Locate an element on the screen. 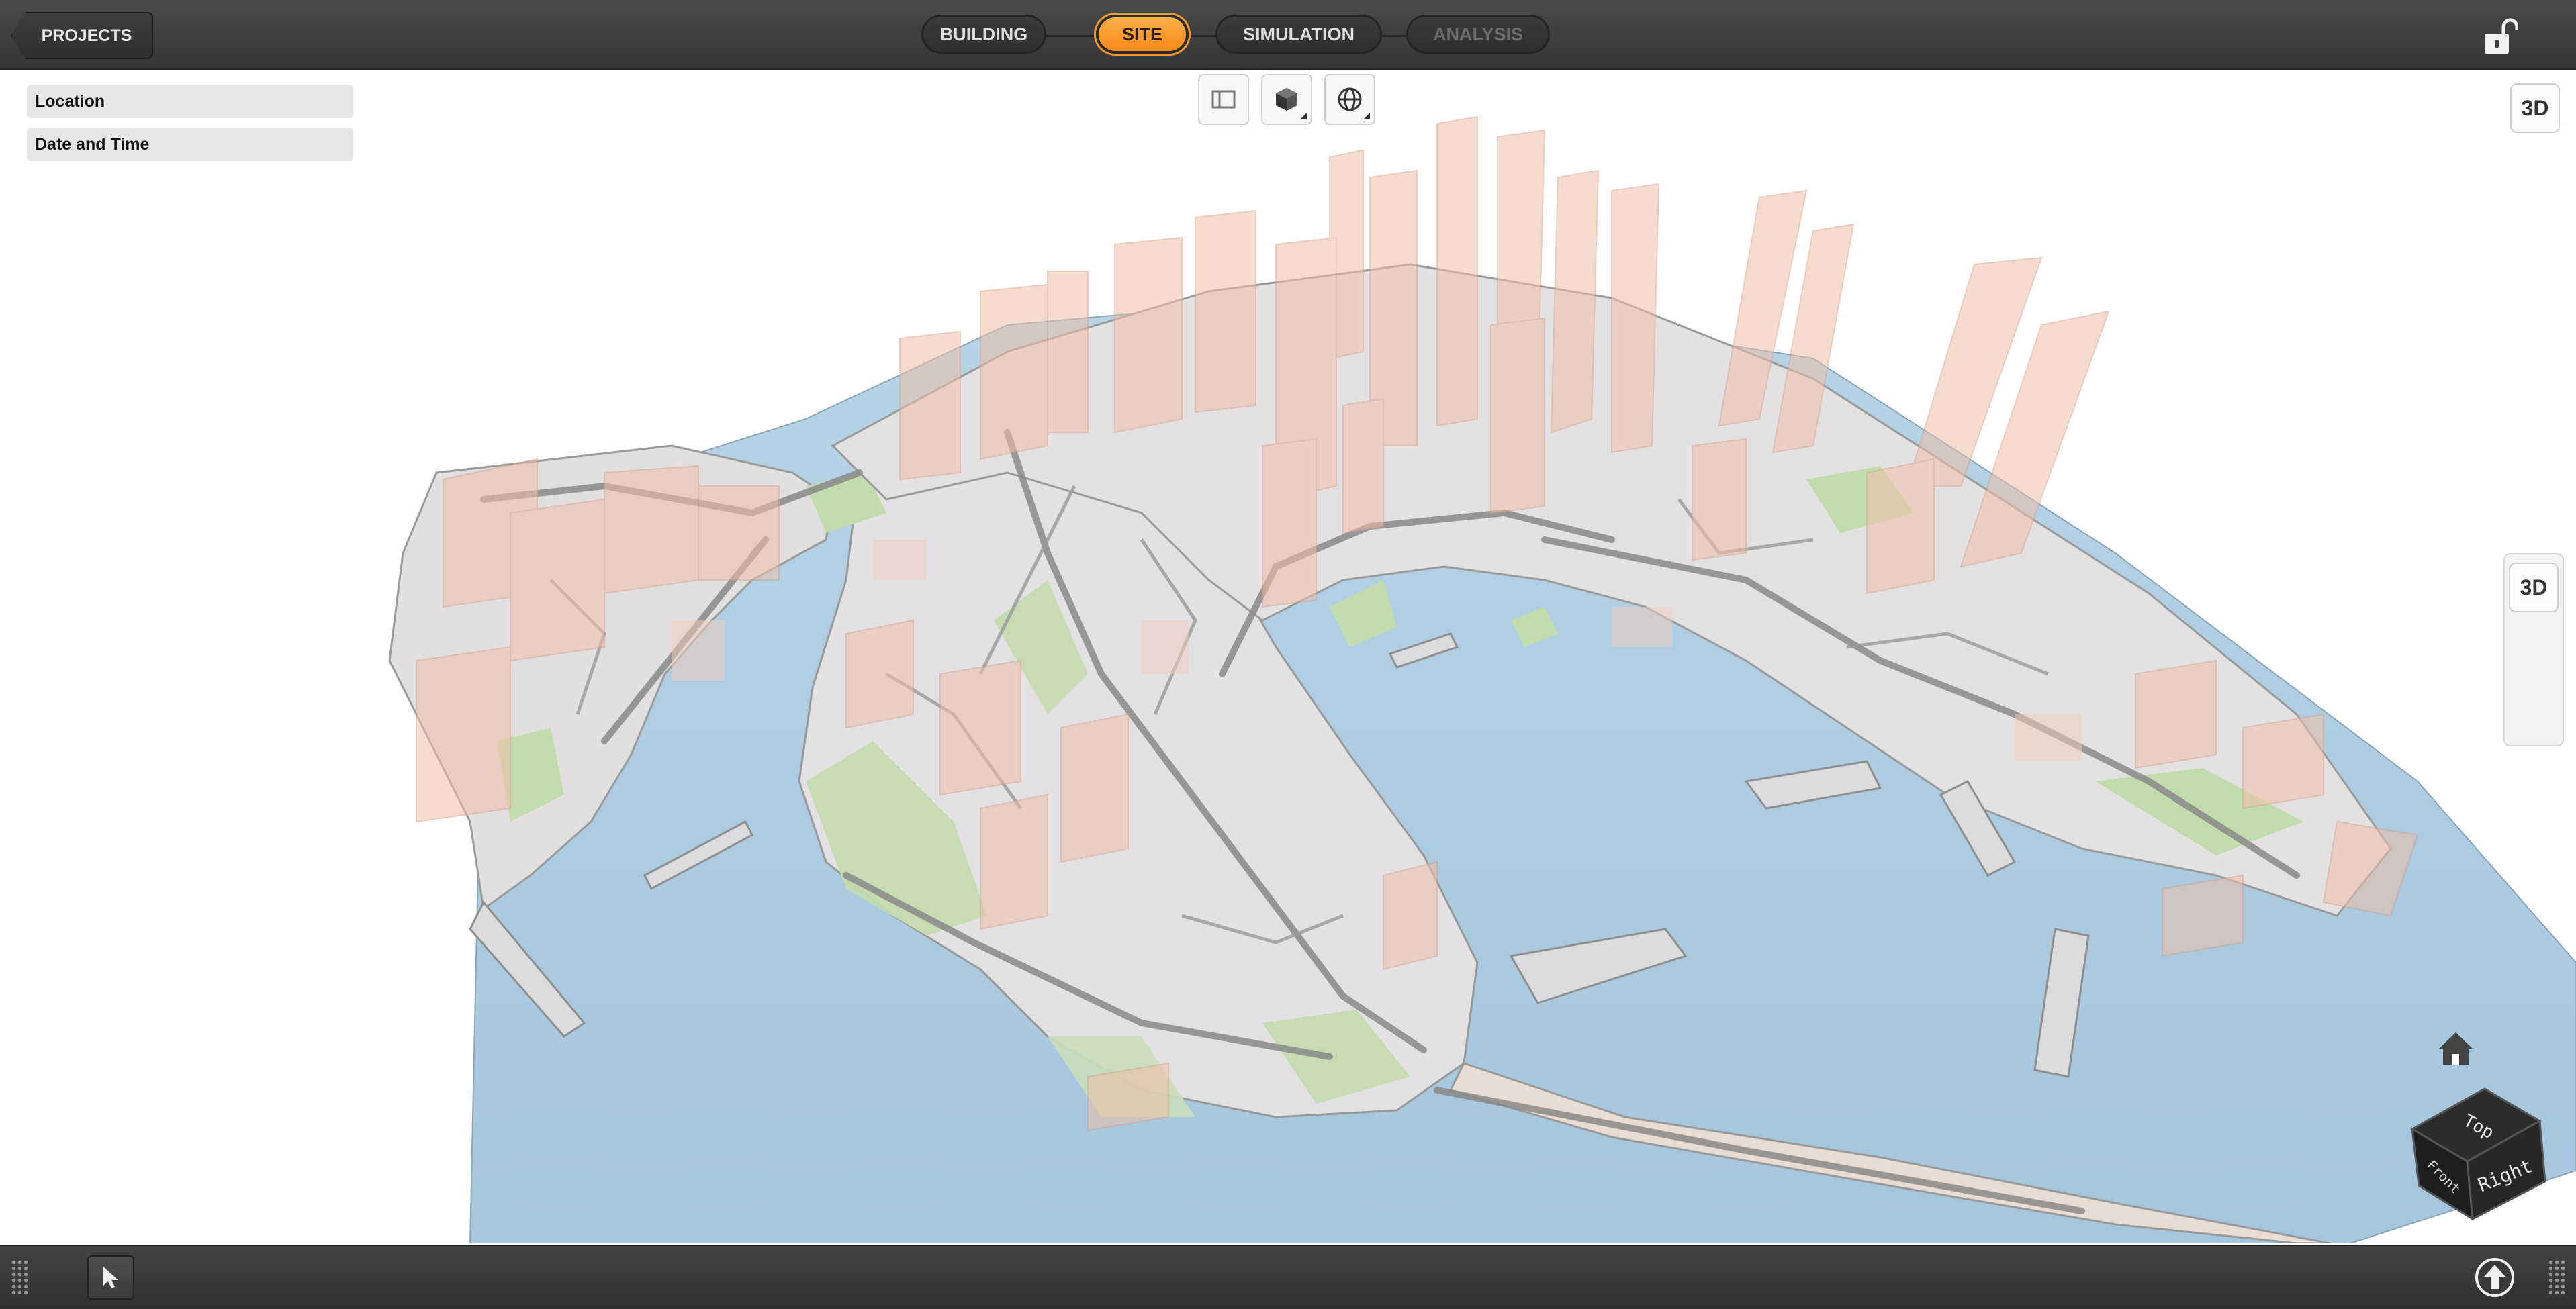 The image size is (2576, 1309). tab-building-label: BUILDING is located at coordinates (983, 33).